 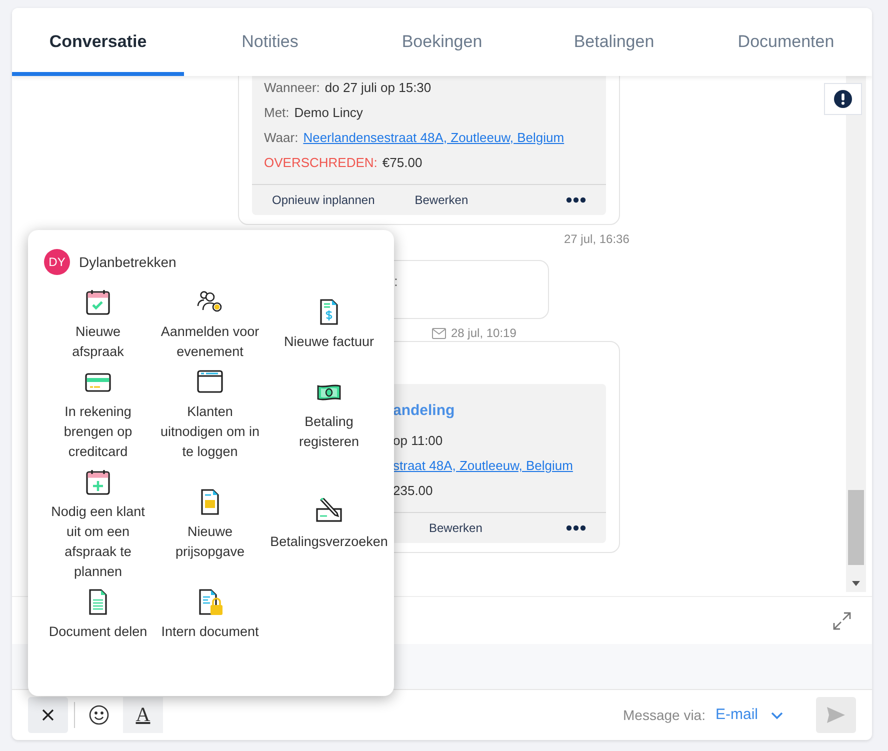 I want to click on envelope-icon, so click(x=439, y=333).